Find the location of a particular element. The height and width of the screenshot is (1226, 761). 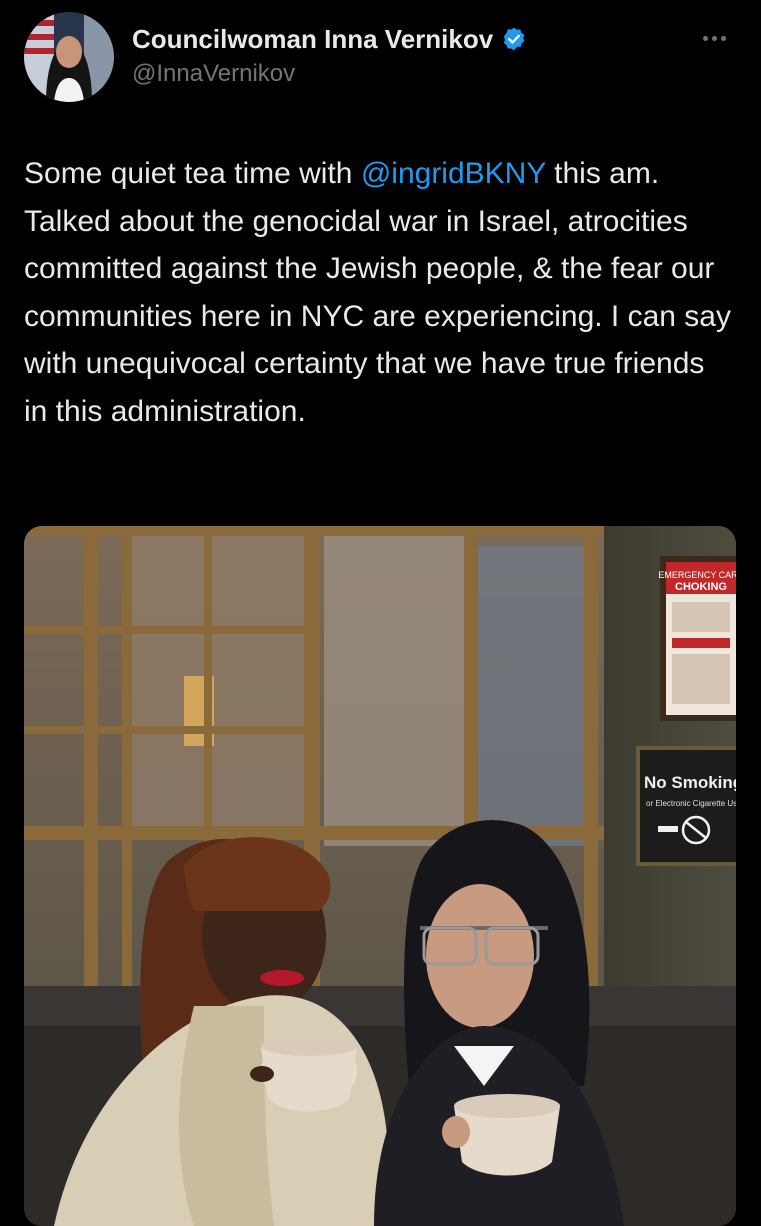

verified-badge-icon is located at coordinates (514, 39).